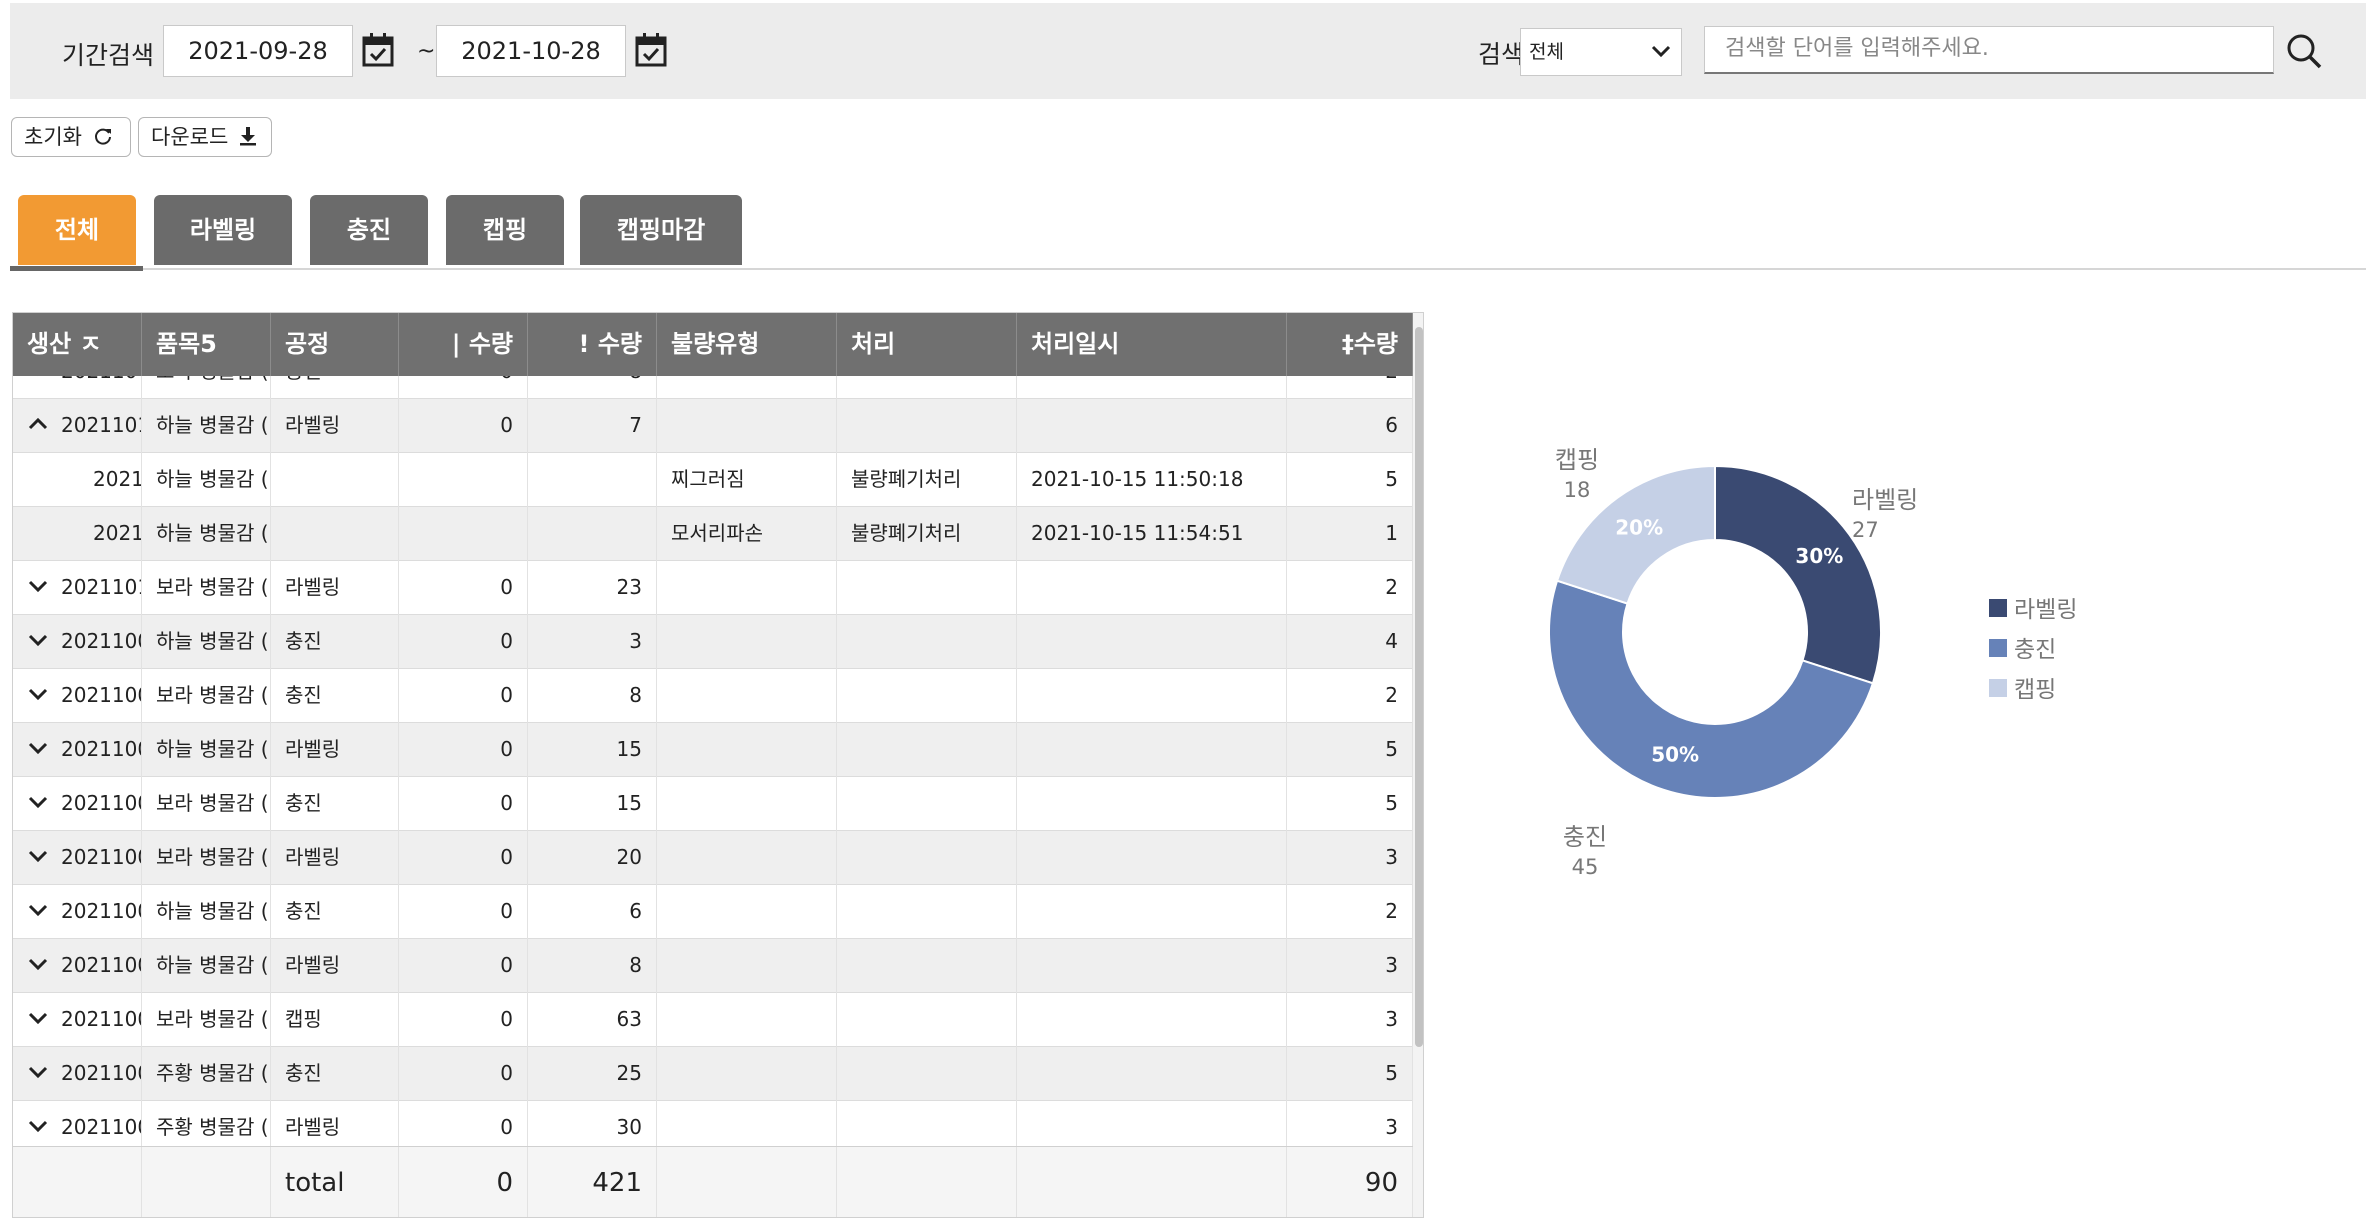 The width and height of the screenshot is (2376, 1226). I want to click on search-label: 검색, so click(1501, 54).